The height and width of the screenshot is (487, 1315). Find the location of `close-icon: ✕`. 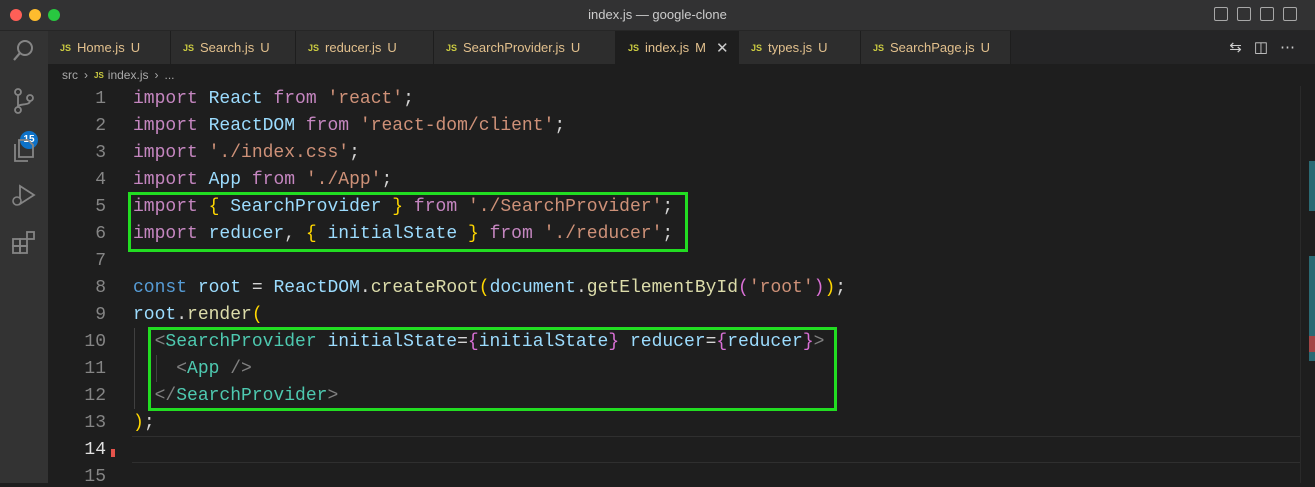

close-icon: ✕ is located at coordinates (722, 48).